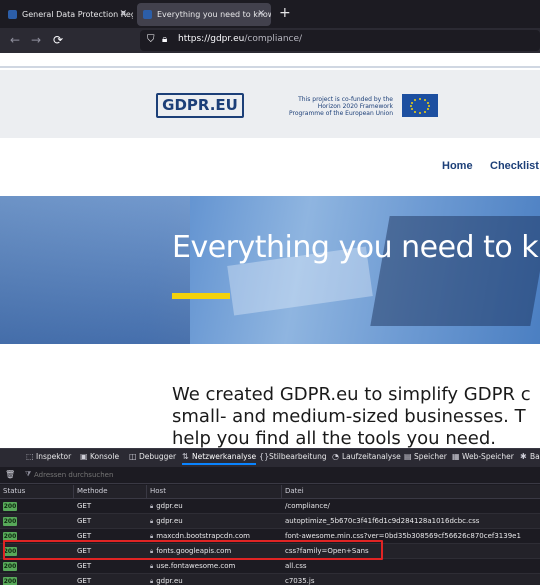  I want to click on performance-icon: ◔, so click(335, 456).